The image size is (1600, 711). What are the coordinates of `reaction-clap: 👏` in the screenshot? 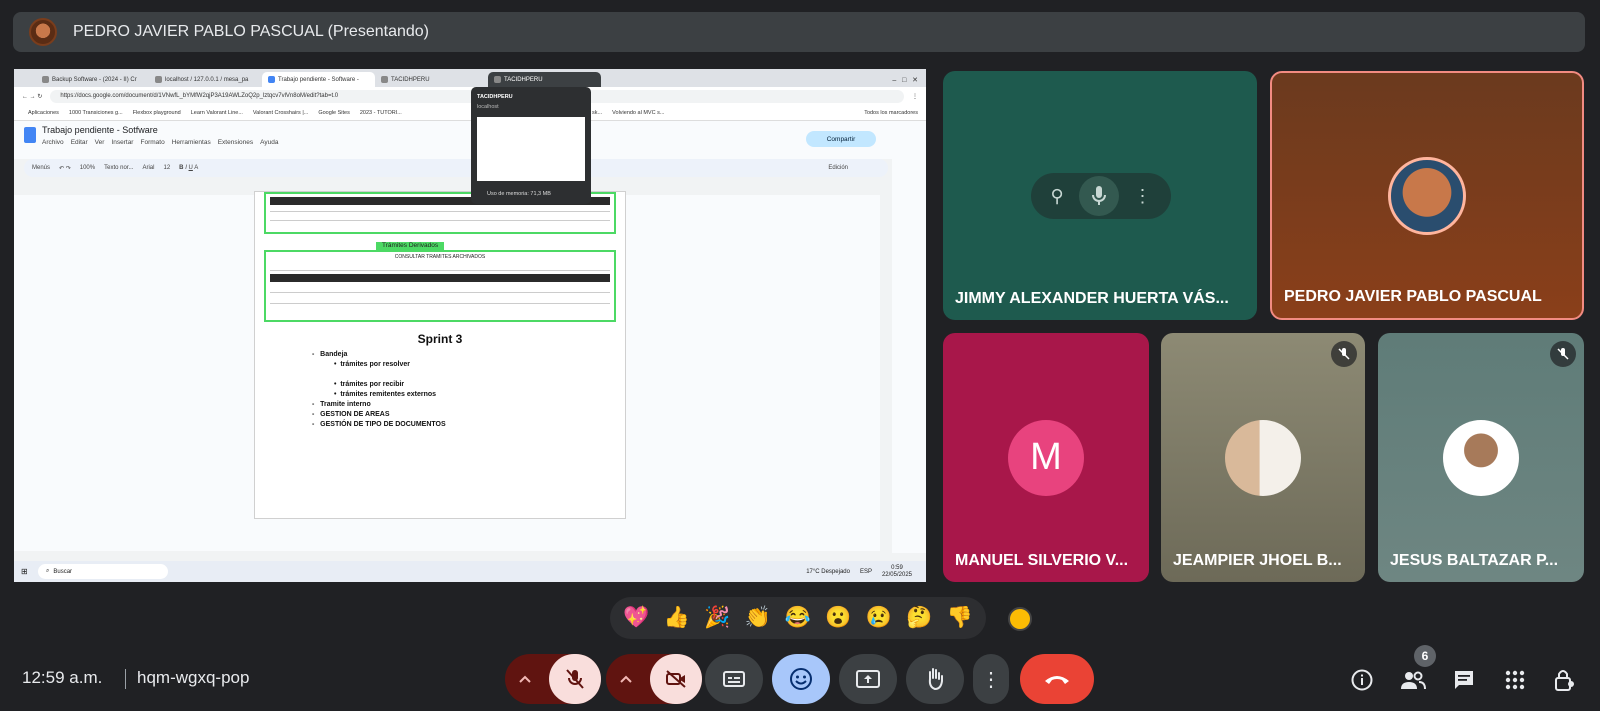 It's located at (757, 618).